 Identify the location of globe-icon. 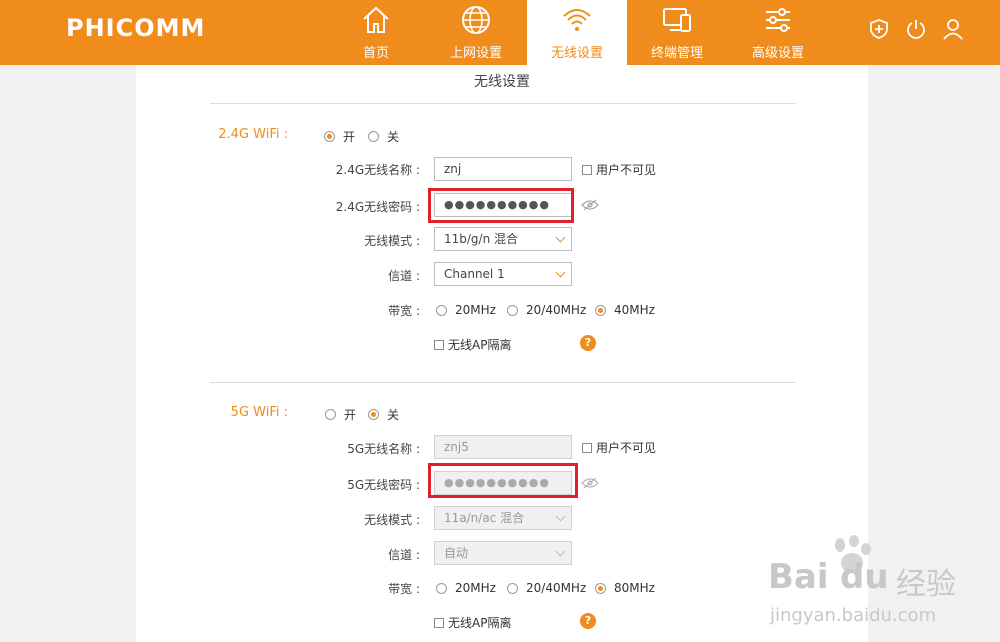
(476, 20).